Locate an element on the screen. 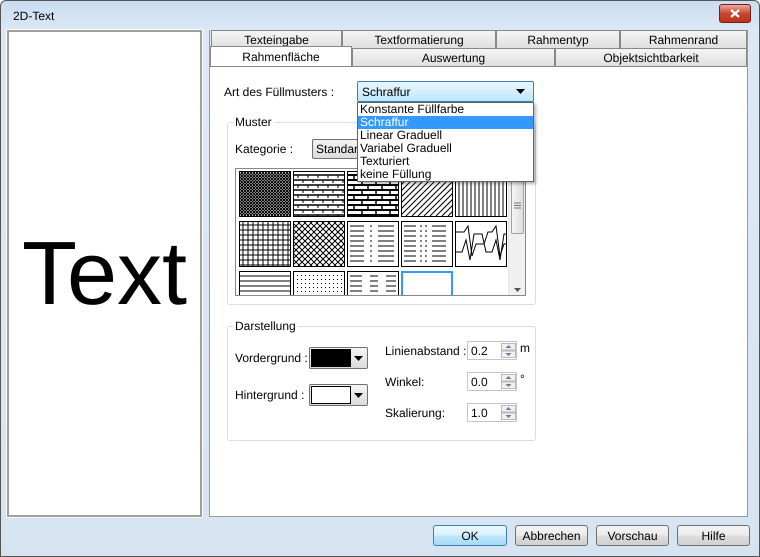  unit-label: m is located at coordinates (525, 348).